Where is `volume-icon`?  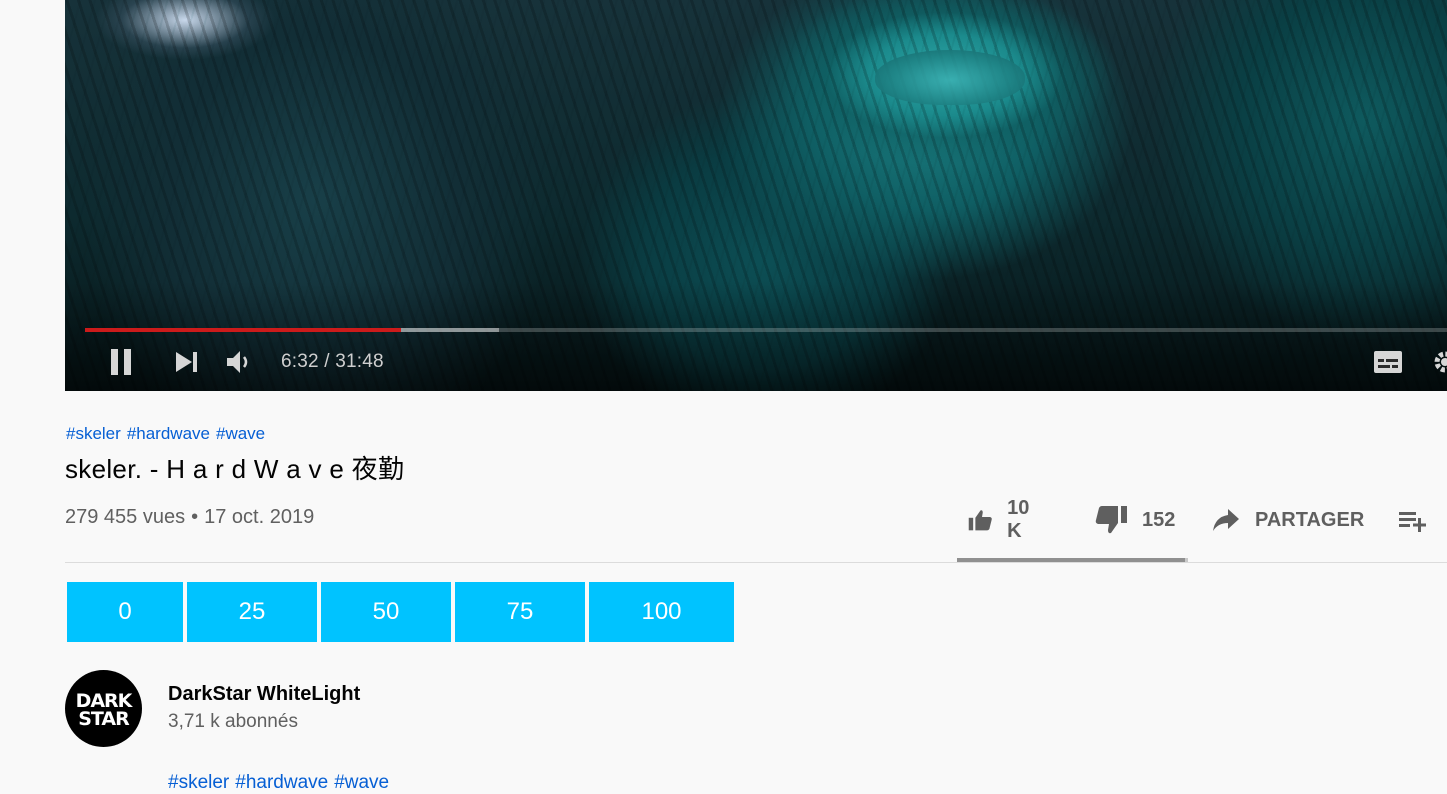 volume-icon is located at coordinates (237, 362).